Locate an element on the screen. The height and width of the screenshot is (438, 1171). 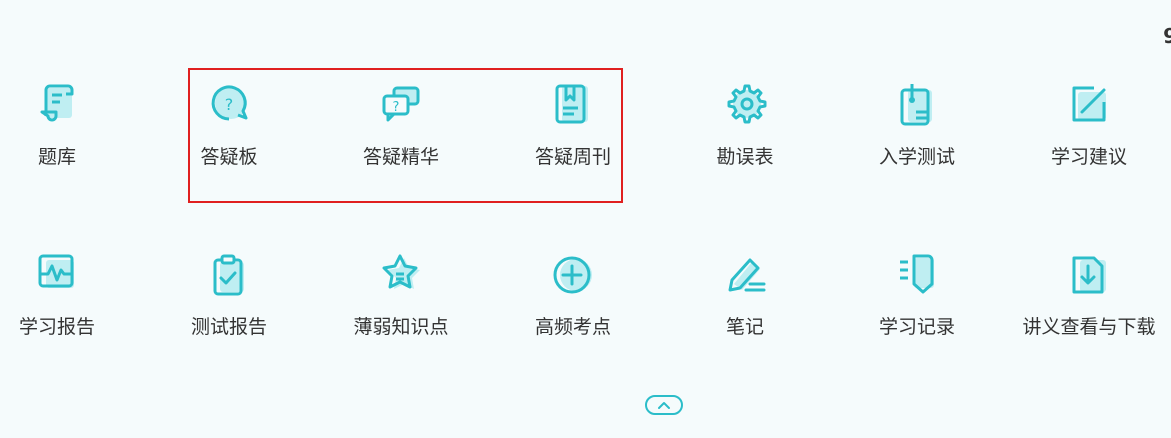
tile-test-report: 测试报告 is located at coordinates (229, 305).